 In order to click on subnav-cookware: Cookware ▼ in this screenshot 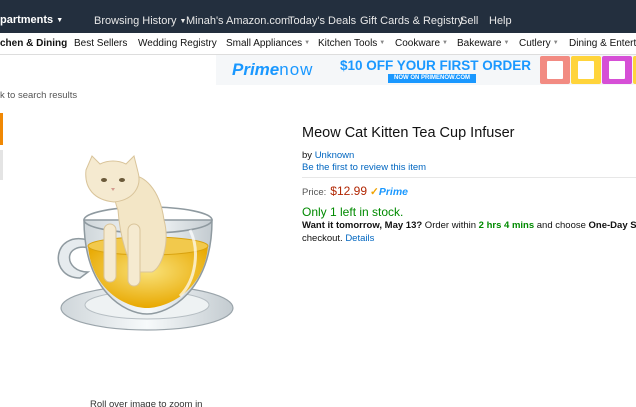, I will do `click(421, 43)`.